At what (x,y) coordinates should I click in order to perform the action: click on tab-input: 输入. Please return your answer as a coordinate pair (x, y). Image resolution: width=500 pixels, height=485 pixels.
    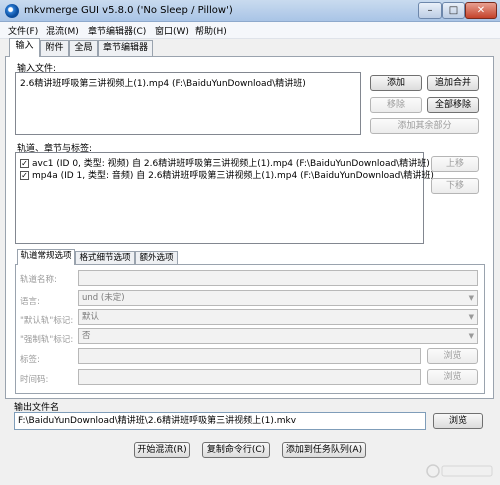
    Looking at the image, I should click on (24, 47).